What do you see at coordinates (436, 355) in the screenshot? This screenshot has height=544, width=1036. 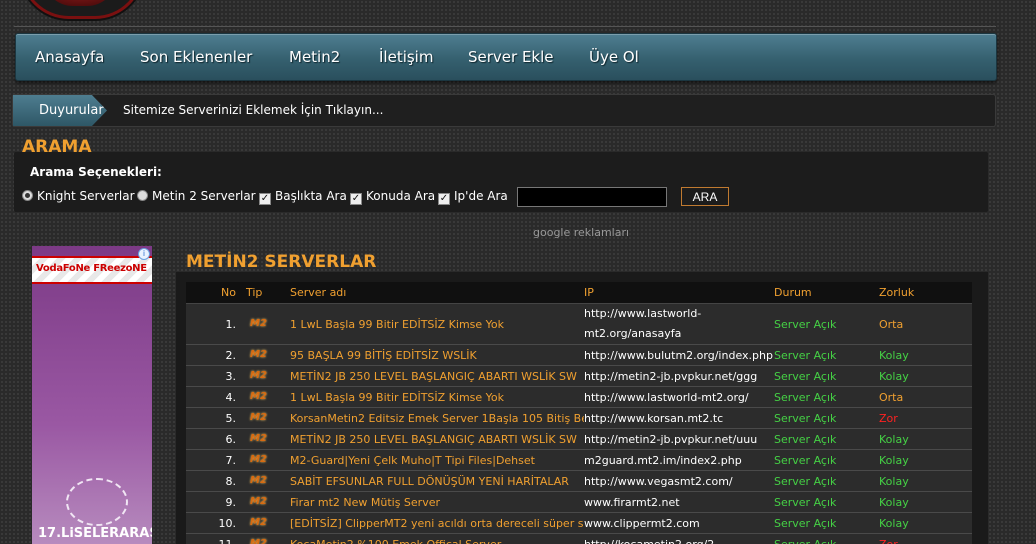 I see `server-name-link: 95 BAŞLA 99 BİTİŞ EDİTSİZ WSLİK` at bounding box center [436, 355].